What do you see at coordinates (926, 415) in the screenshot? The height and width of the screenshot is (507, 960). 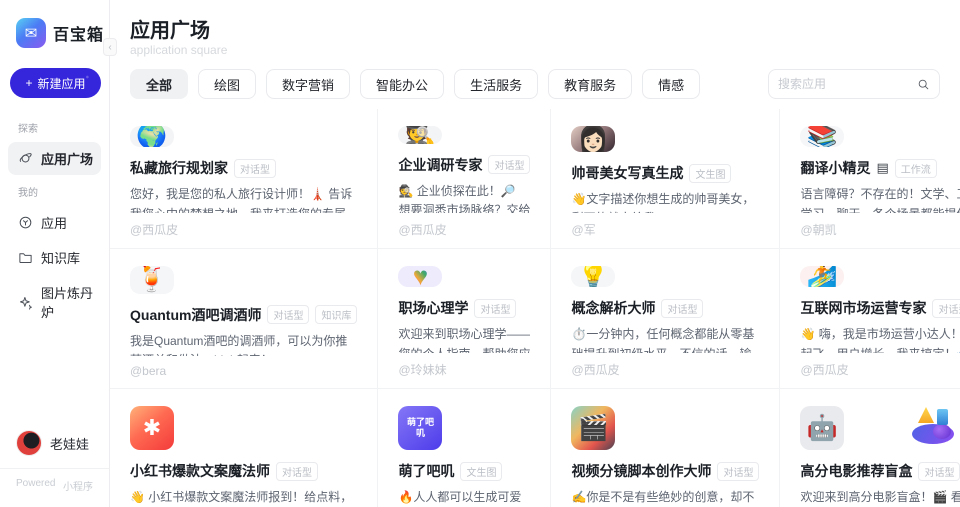 I see `widget-star-shape` at bounding box center [926, 415].